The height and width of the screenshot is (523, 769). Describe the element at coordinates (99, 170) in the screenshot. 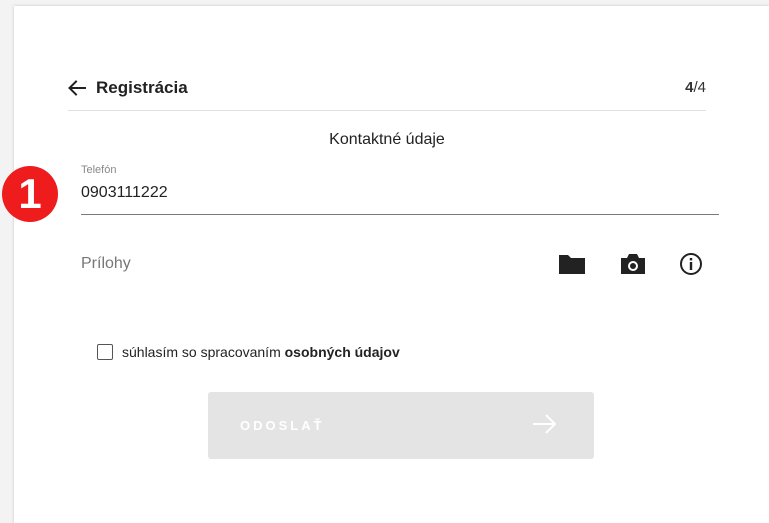

I see `phone-label: Telefón` at that location.